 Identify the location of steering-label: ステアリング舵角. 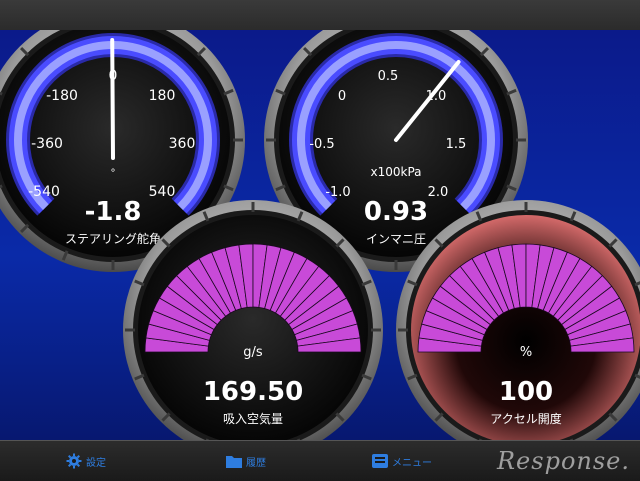
(113, 238).